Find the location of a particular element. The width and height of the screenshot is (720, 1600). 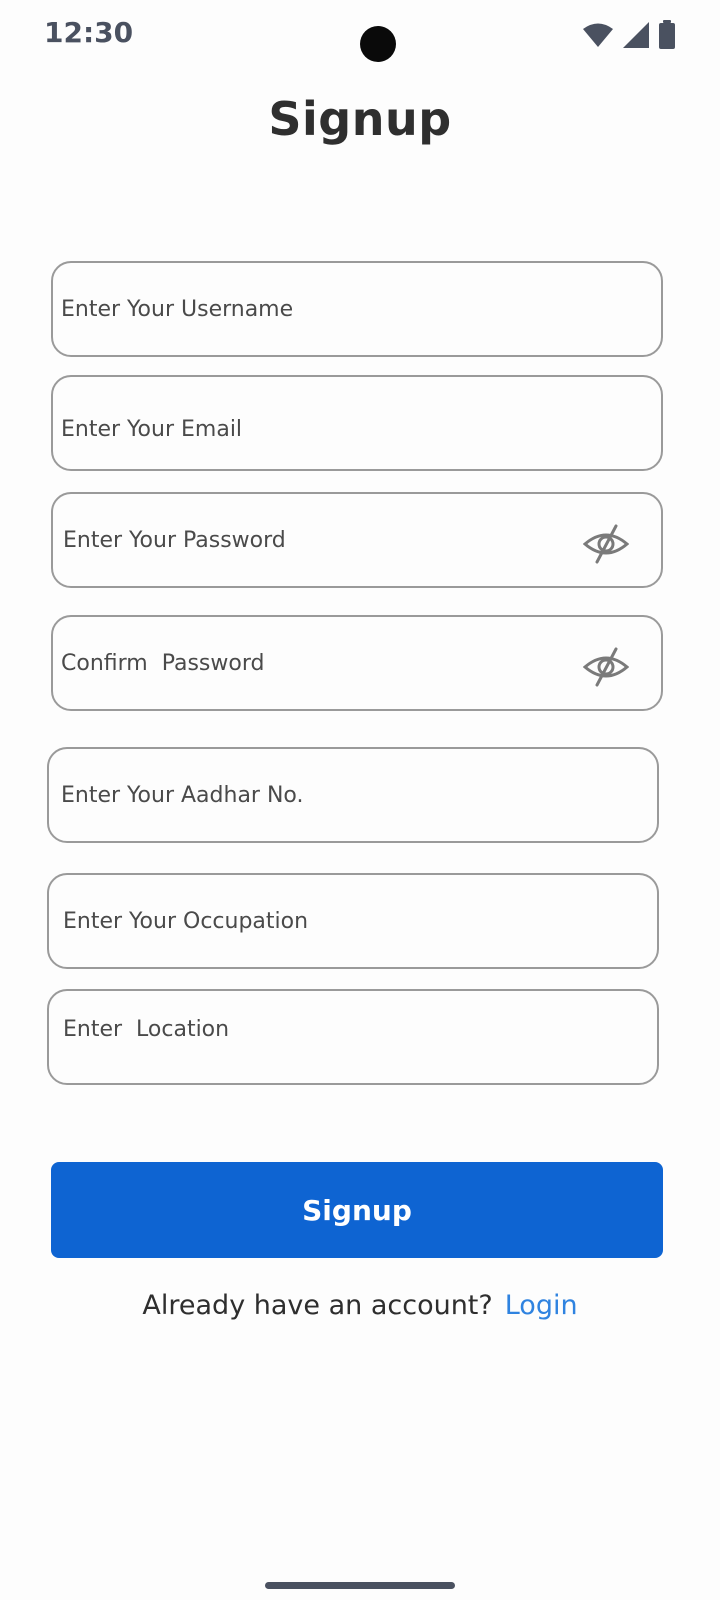

status-icons is located at coordinates (629, 35).